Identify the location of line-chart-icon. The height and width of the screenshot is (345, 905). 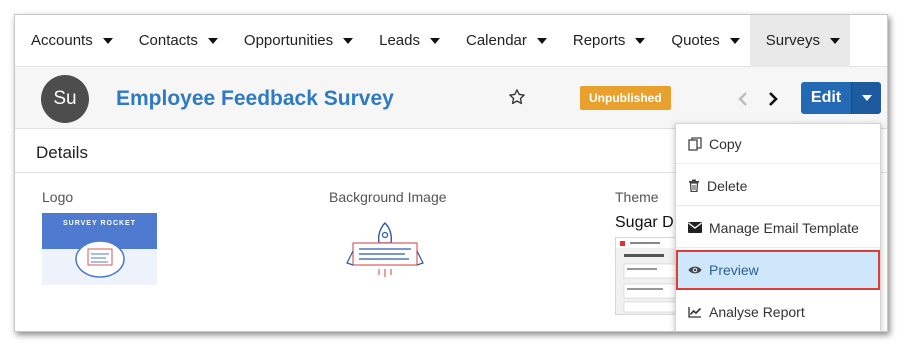
(695, 312).